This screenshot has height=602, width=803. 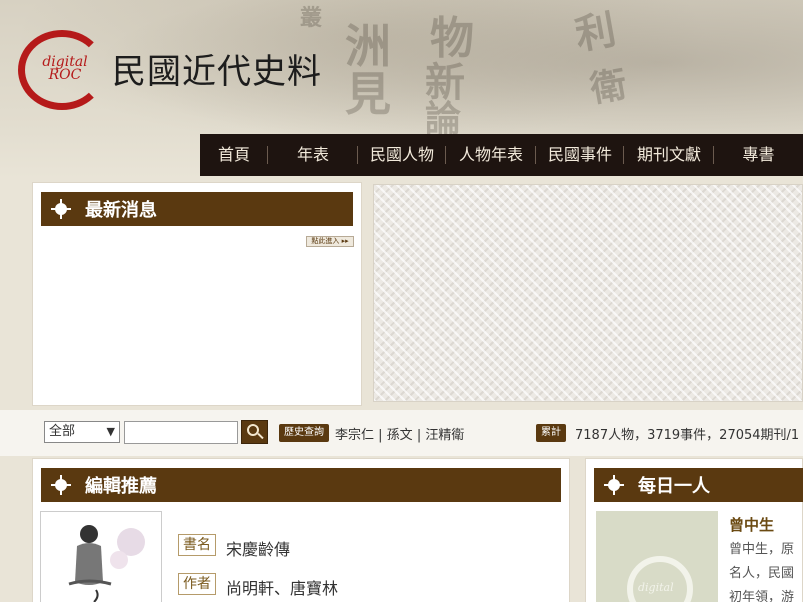 What do you see at coordinates (354, 435) in the screenshot?
I see `quick-link-1: 李宗仁` at bounding box center [354, 435].